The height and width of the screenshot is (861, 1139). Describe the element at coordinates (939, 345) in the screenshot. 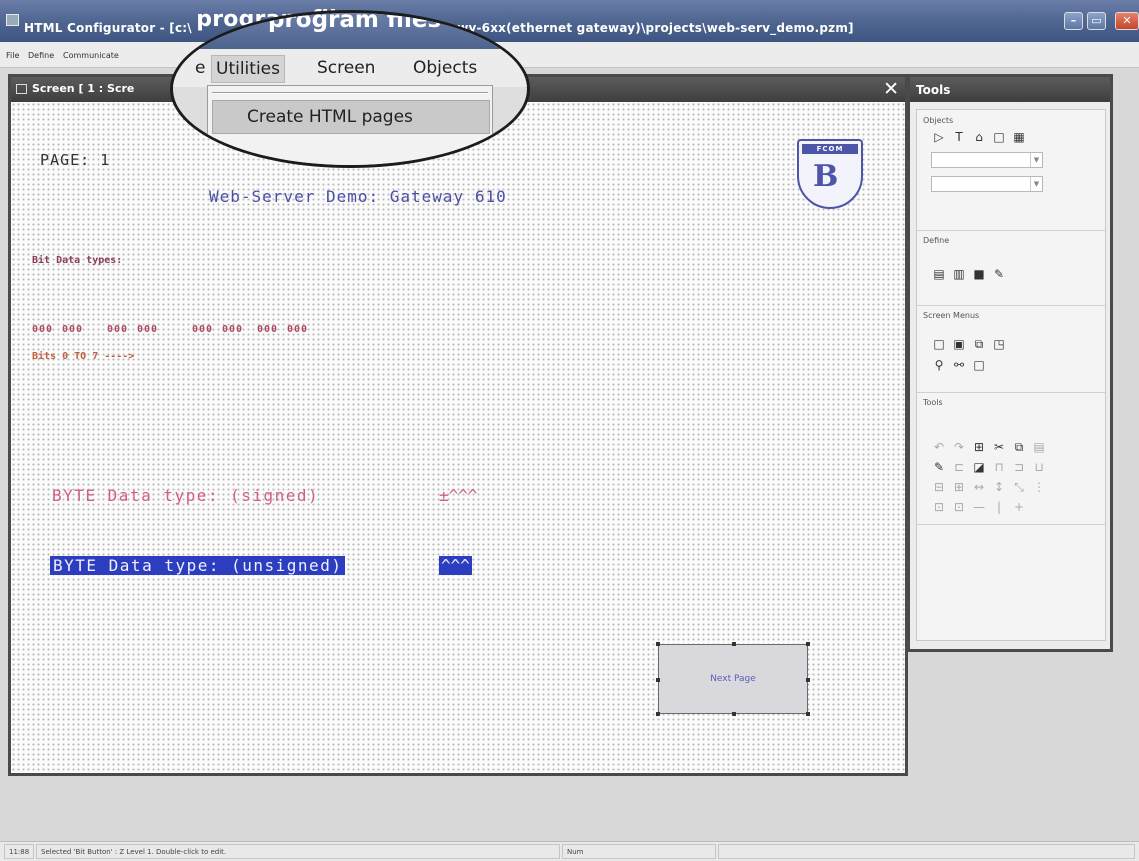

I see `new-screen-icon: □` at that location.